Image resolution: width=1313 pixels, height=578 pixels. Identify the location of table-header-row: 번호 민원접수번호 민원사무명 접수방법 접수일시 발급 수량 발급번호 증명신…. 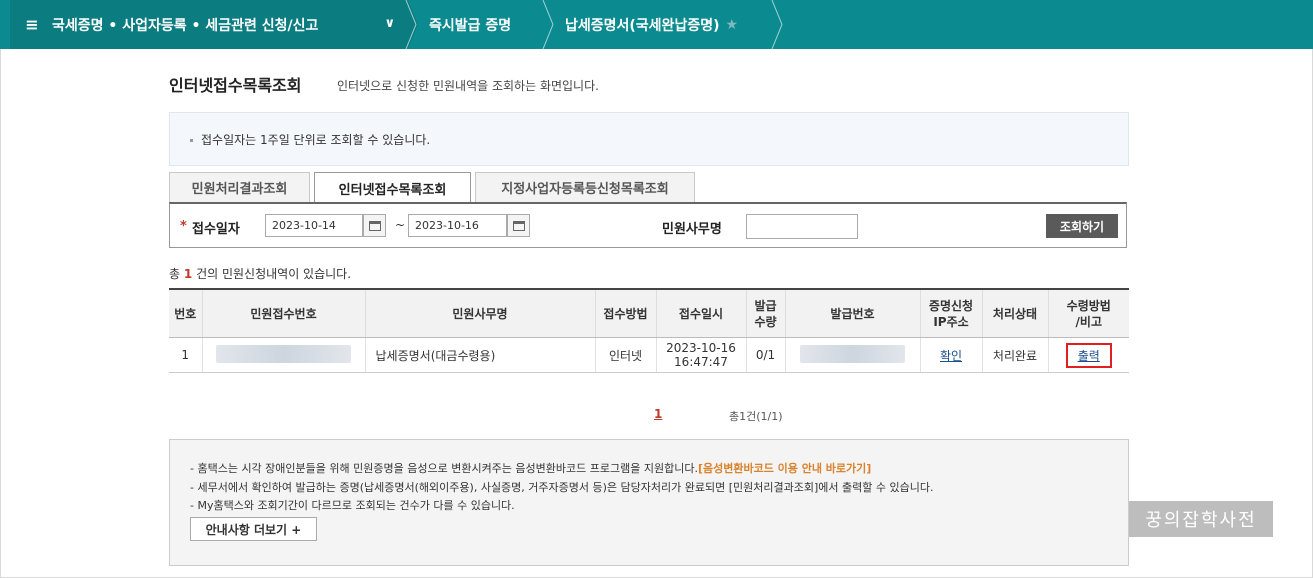
(649, 313).